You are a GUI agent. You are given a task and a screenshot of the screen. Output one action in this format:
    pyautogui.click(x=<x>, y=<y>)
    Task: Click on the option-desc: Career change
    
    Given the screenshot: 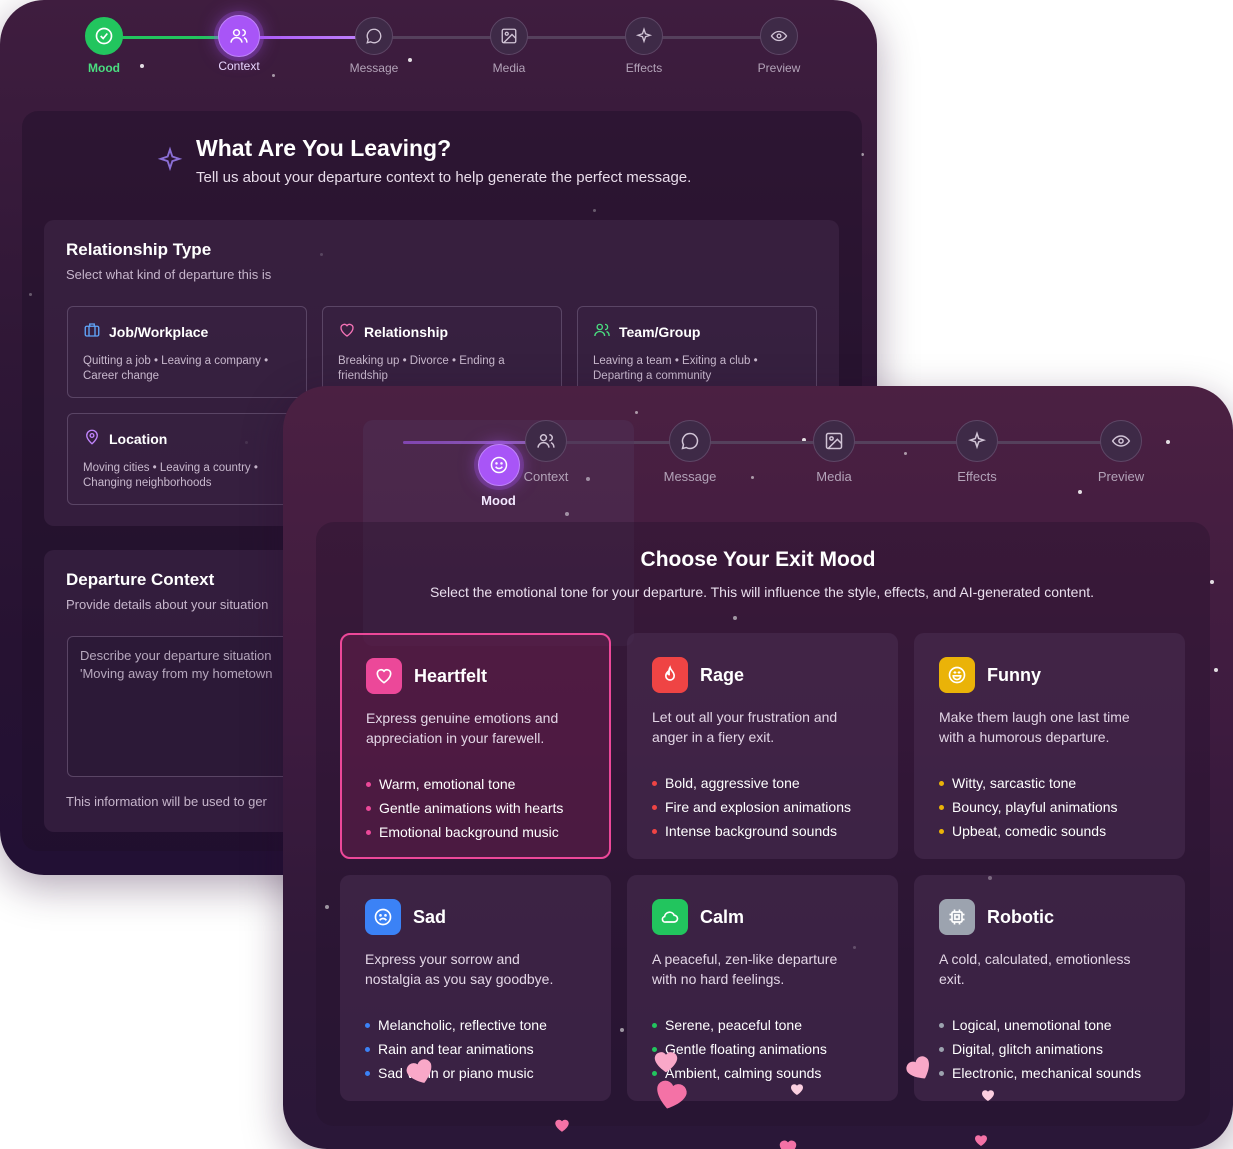 What is the action you would take?
    pyautogui.click(x=121, y=376)
    